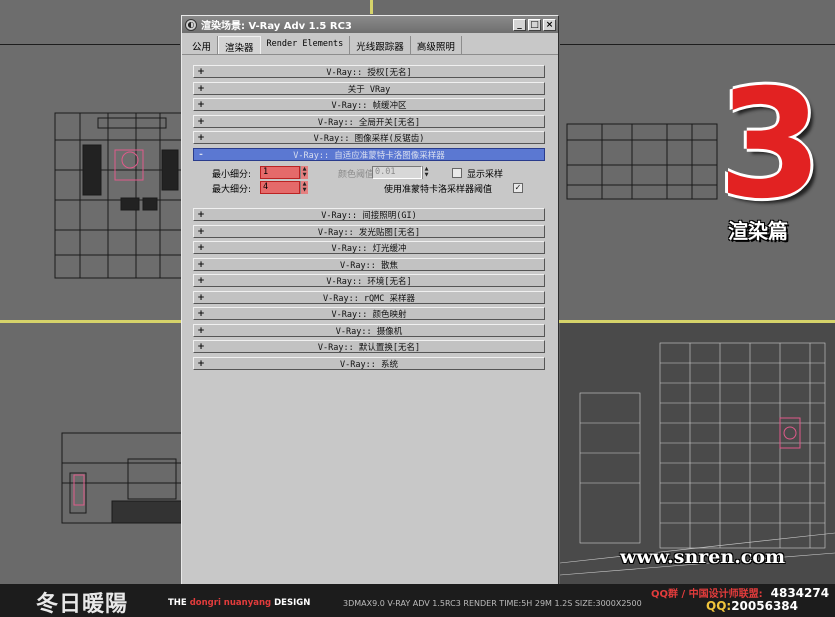 The width and height of the screenshot is (835, 617). I want to click on rollout-image-sampler: + V-Ray:: 图像采样(反锯齿), so click(369, 137).